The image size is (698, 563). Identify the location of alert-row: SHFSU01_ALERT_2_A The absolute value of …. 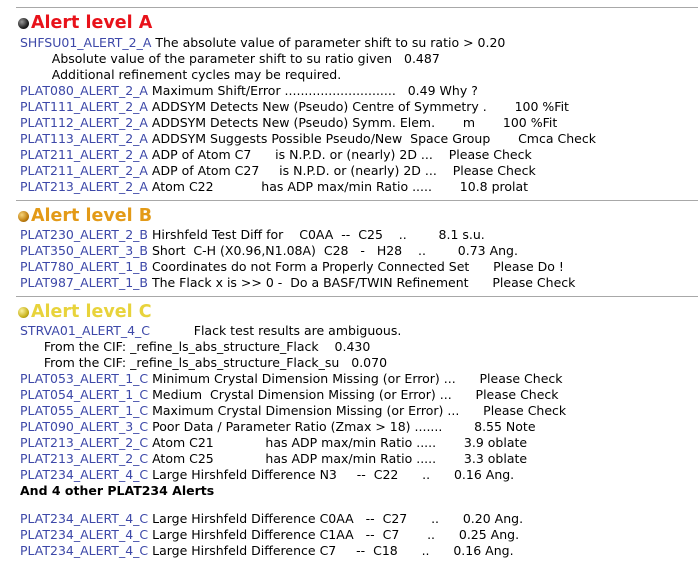
(262, 43).